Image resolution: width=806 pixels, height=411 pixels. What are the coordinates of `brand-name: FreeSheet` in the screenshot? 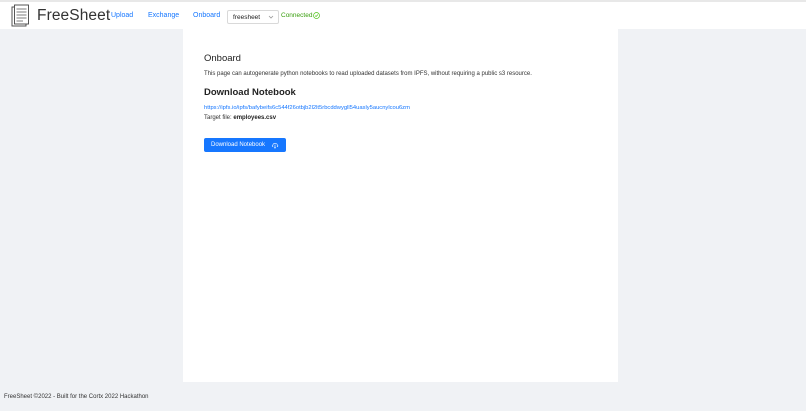 It's located at (73, 16).